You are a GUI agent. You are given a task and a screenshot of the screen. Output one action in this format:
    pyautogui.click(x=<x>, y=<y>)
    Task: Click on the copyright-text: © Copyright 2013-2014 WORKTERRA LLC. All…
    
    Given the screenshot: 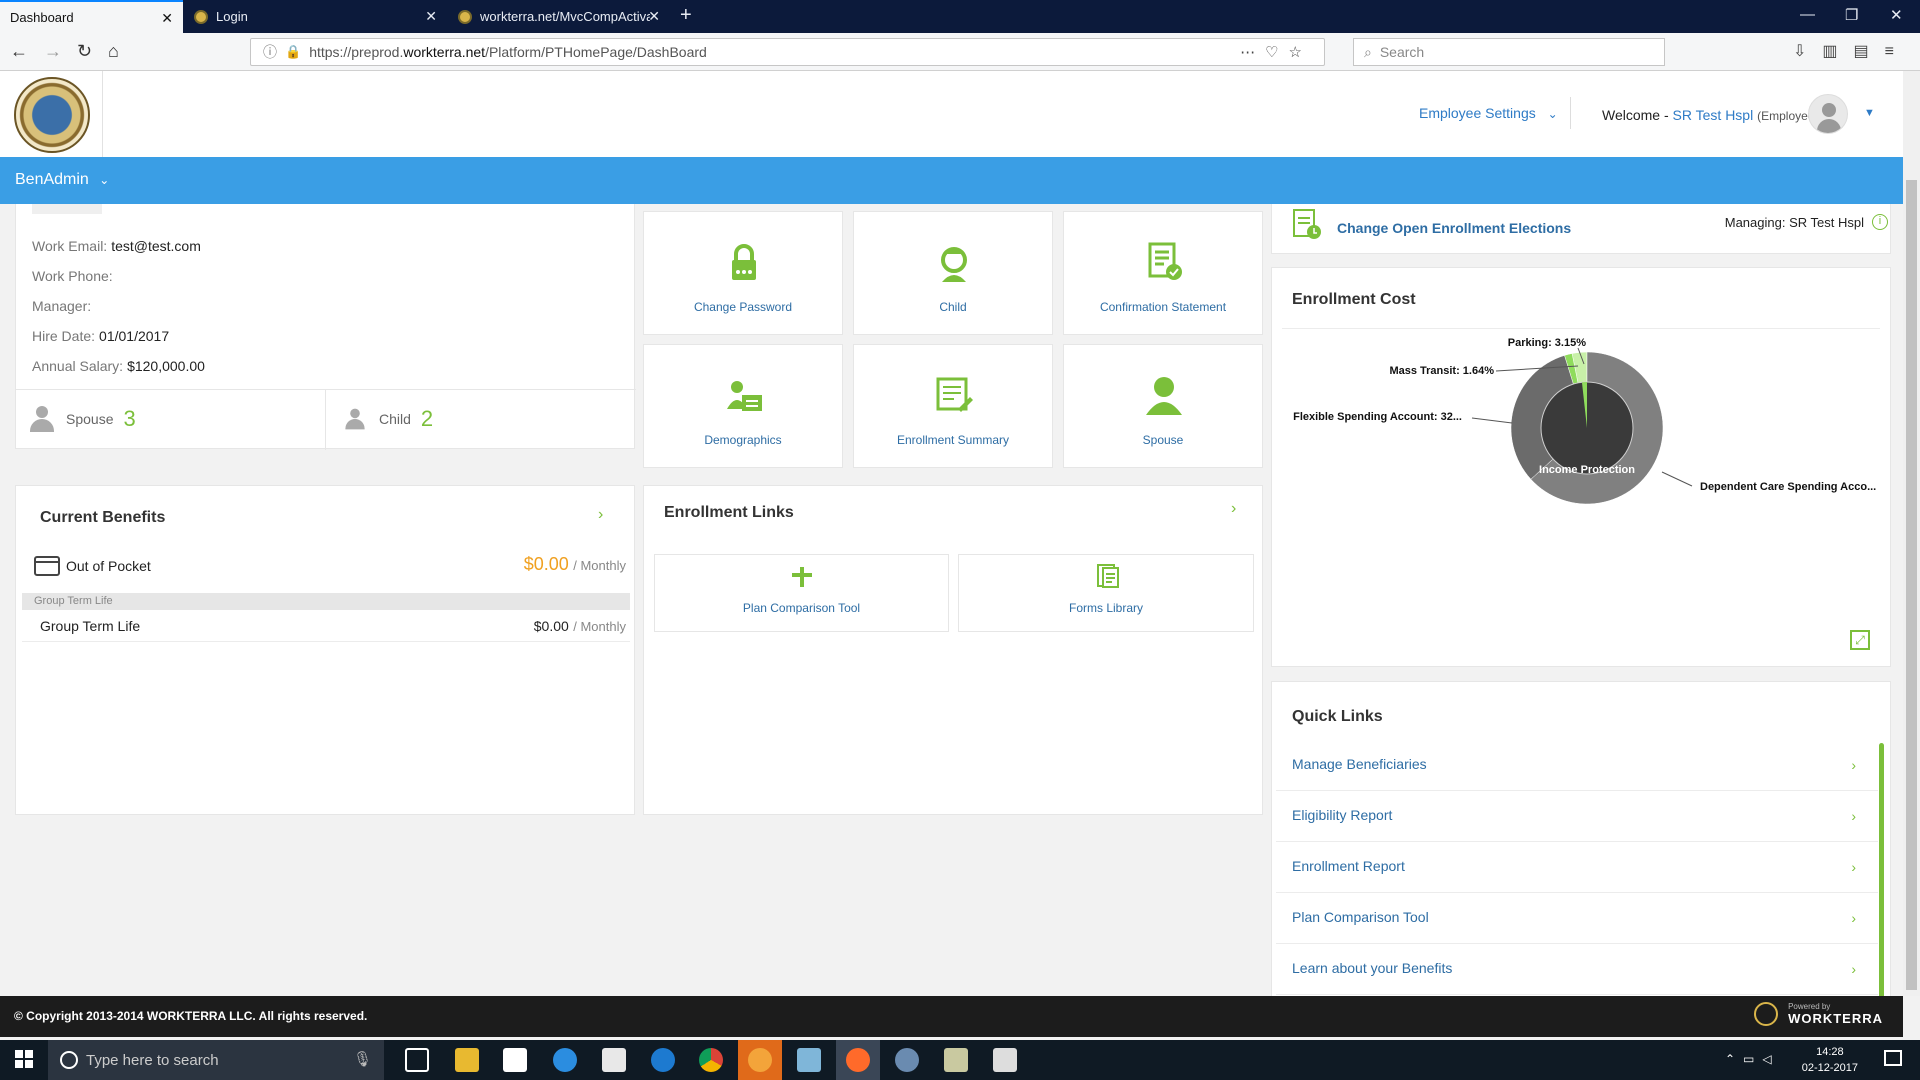 What is the action you would take?
    pyautogui.click(x=191, y=1016)
    